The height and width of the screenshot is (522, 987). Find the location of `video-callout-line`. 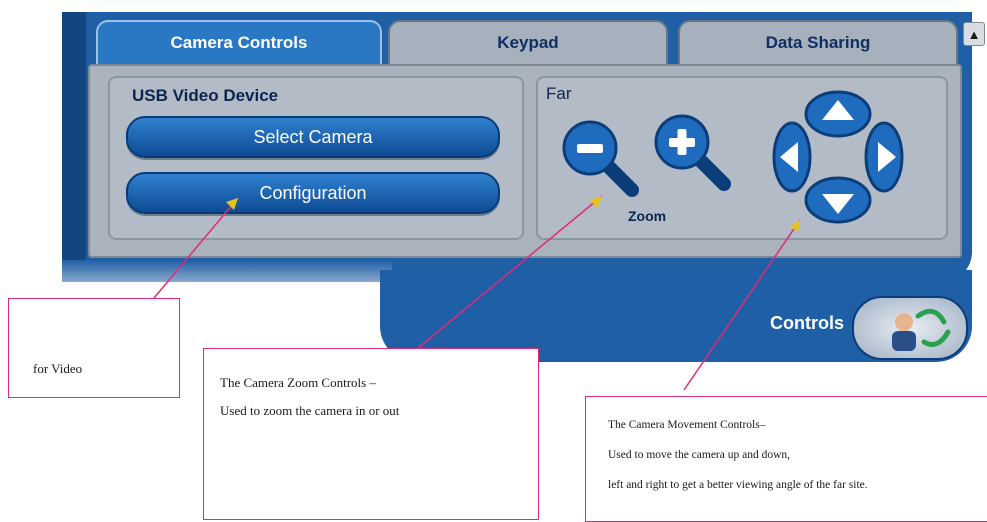

video-callout-line is located at coordinates (196, 248).